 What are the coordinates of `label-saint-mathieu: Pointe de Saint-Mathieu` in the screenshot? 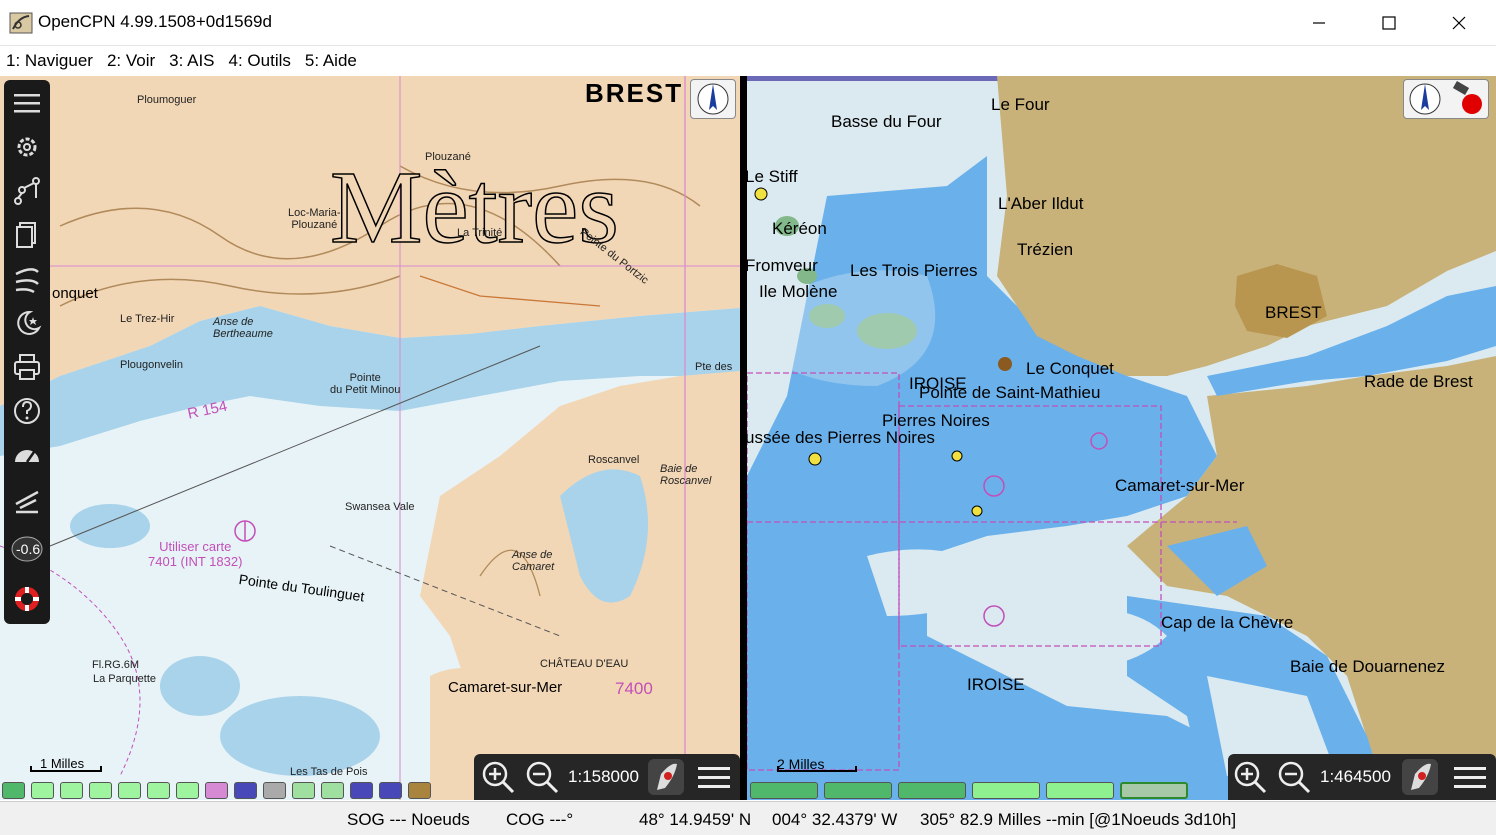 It's located at (1010, 392).